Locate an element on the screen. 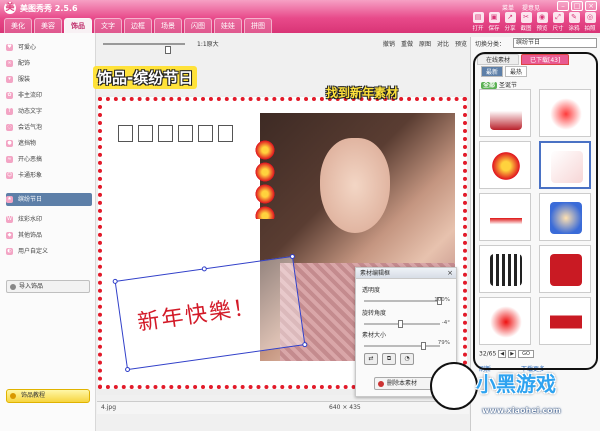 This screenshot has width=600, height=431. sidebar-item-label: 炫彩水印 is located at coordinates (30, 219).